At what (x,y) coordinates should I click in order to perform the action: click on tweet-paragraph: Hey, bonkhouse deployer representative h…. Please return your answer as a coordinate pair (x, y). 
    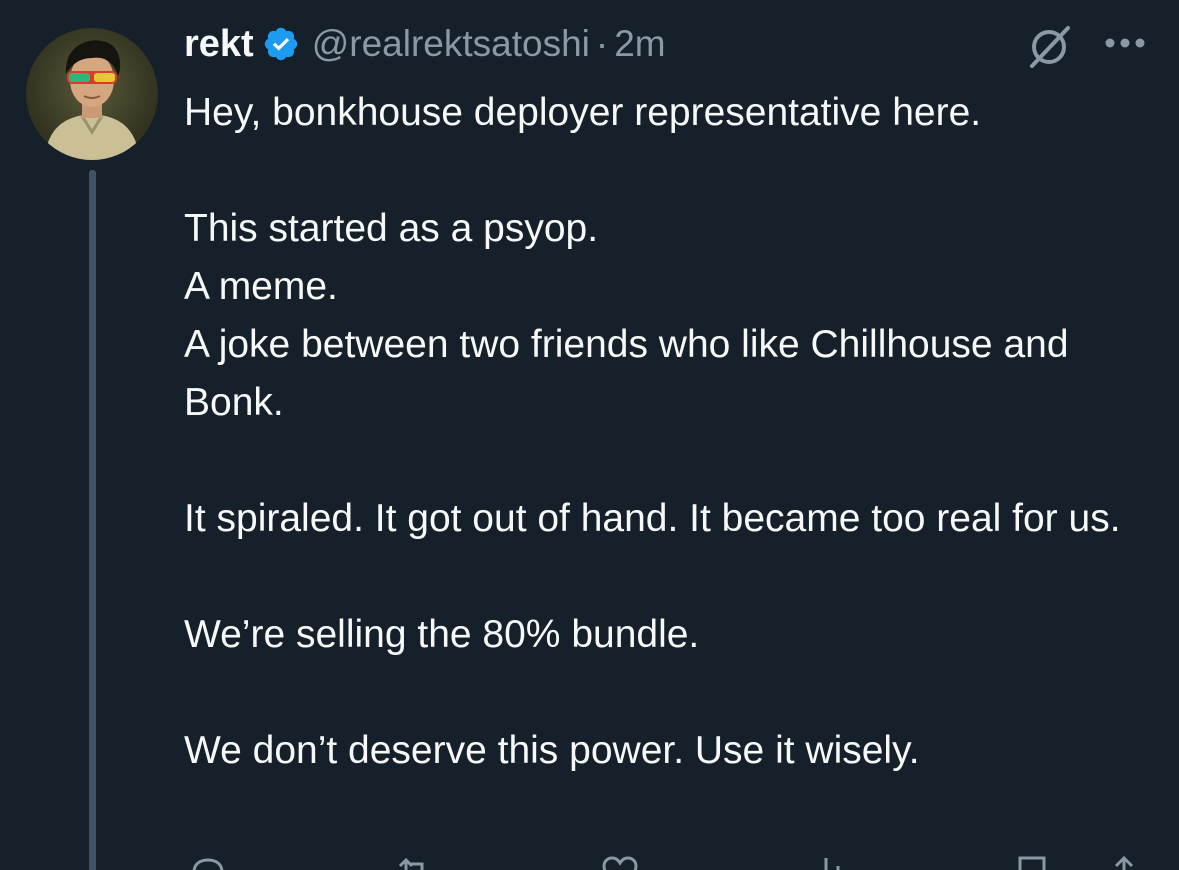
    Looking at the image, I should click on (583, 112).